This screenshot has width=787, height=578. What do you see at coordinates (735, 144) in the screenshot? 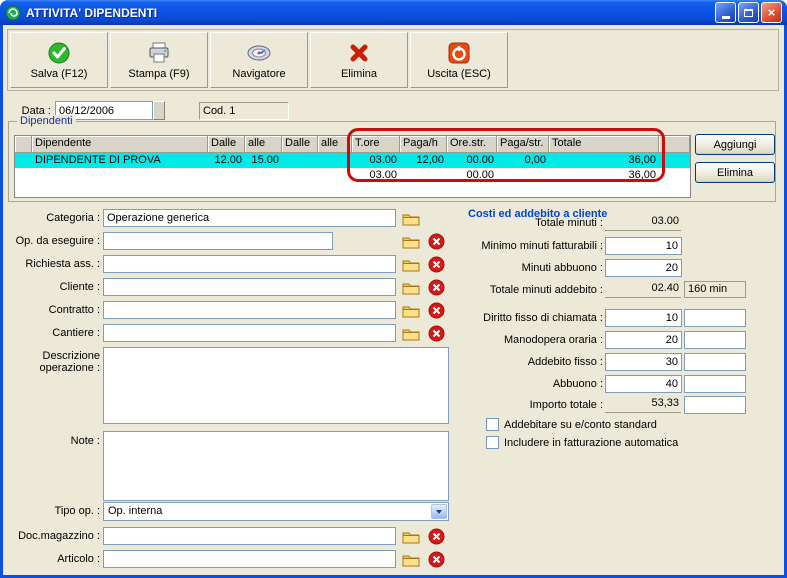
I see `aggiungi-button: Aggiungi` at bounding box center [735, 144].